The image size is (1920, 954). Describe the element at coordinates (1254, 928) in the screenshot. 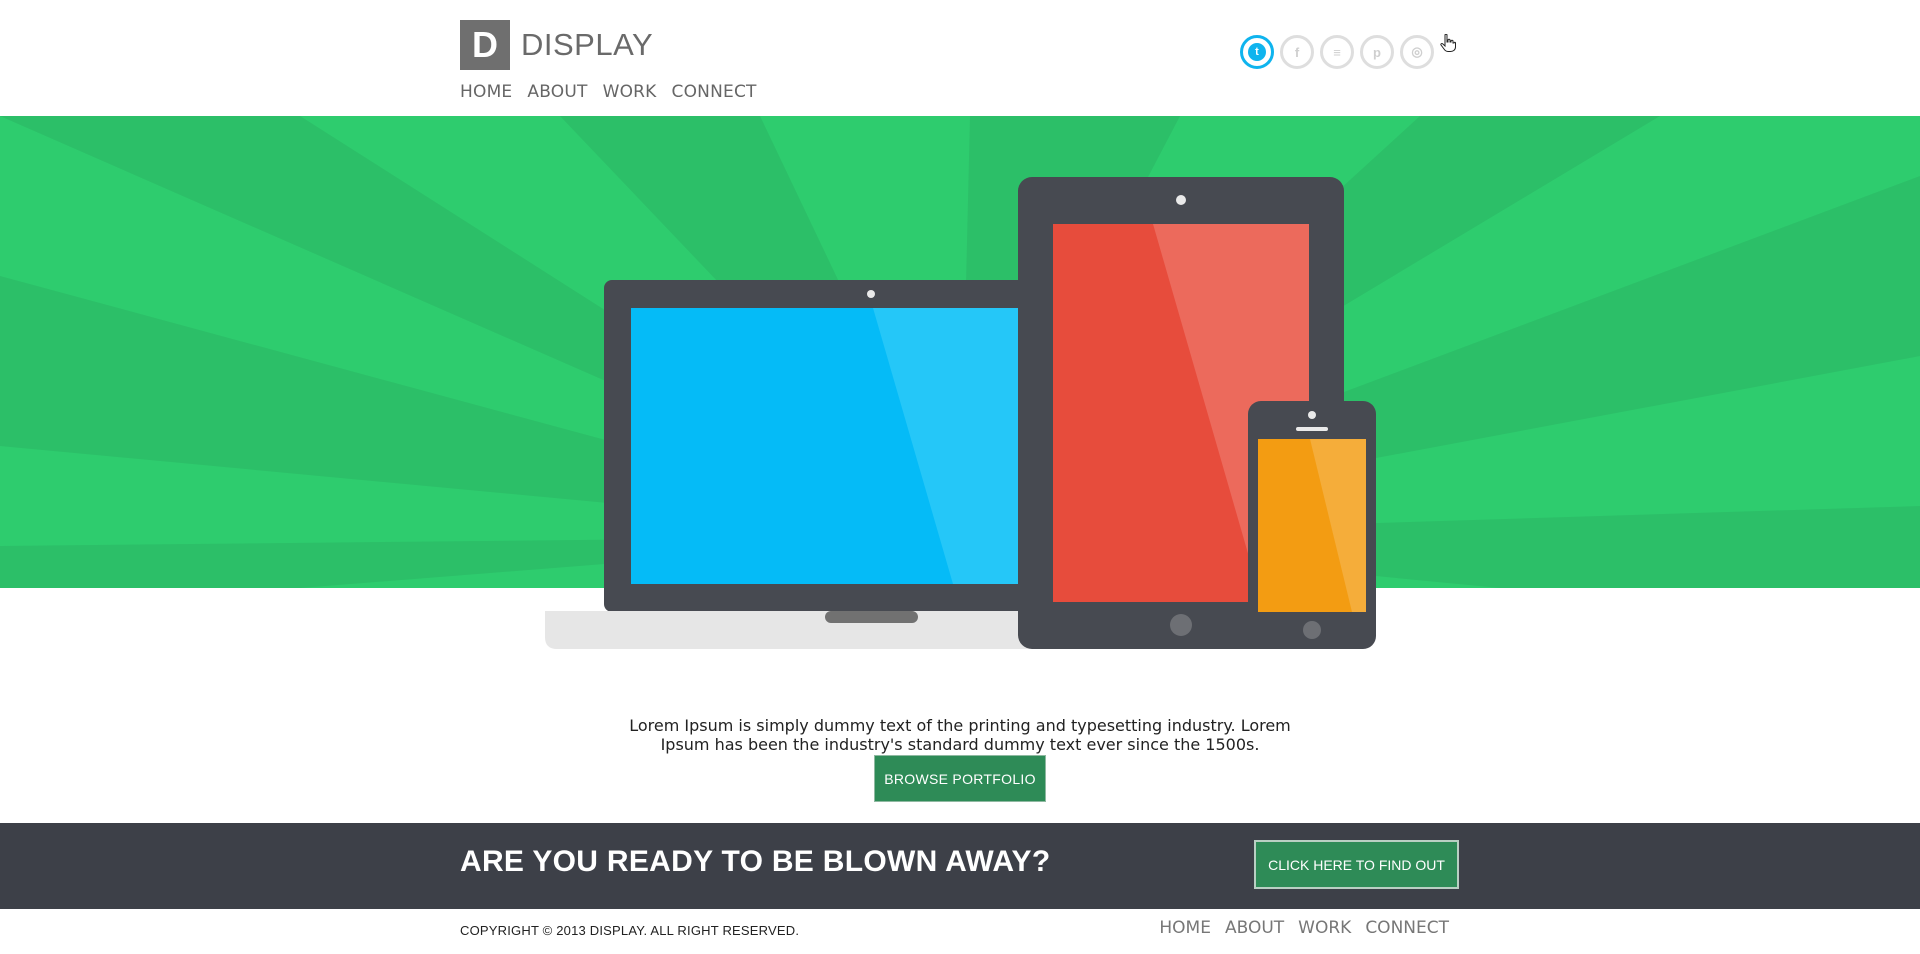

I see `footer-nav-about: ABOUT` at that location.